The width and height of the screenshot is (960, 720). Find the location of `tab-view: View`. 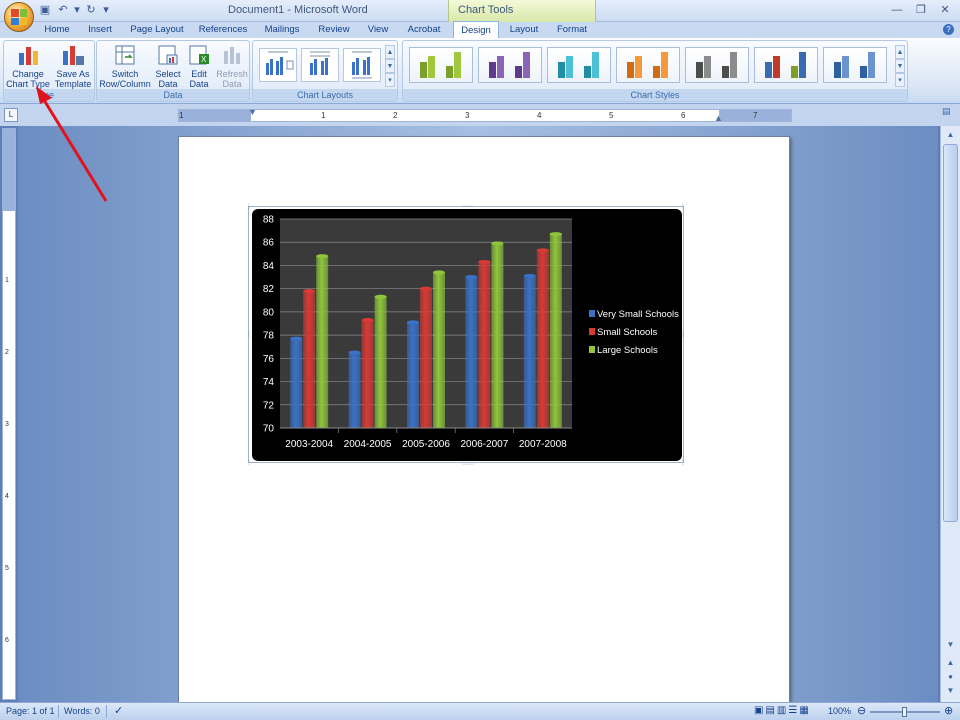

tab-view: View is located at coordinates (378, 30).